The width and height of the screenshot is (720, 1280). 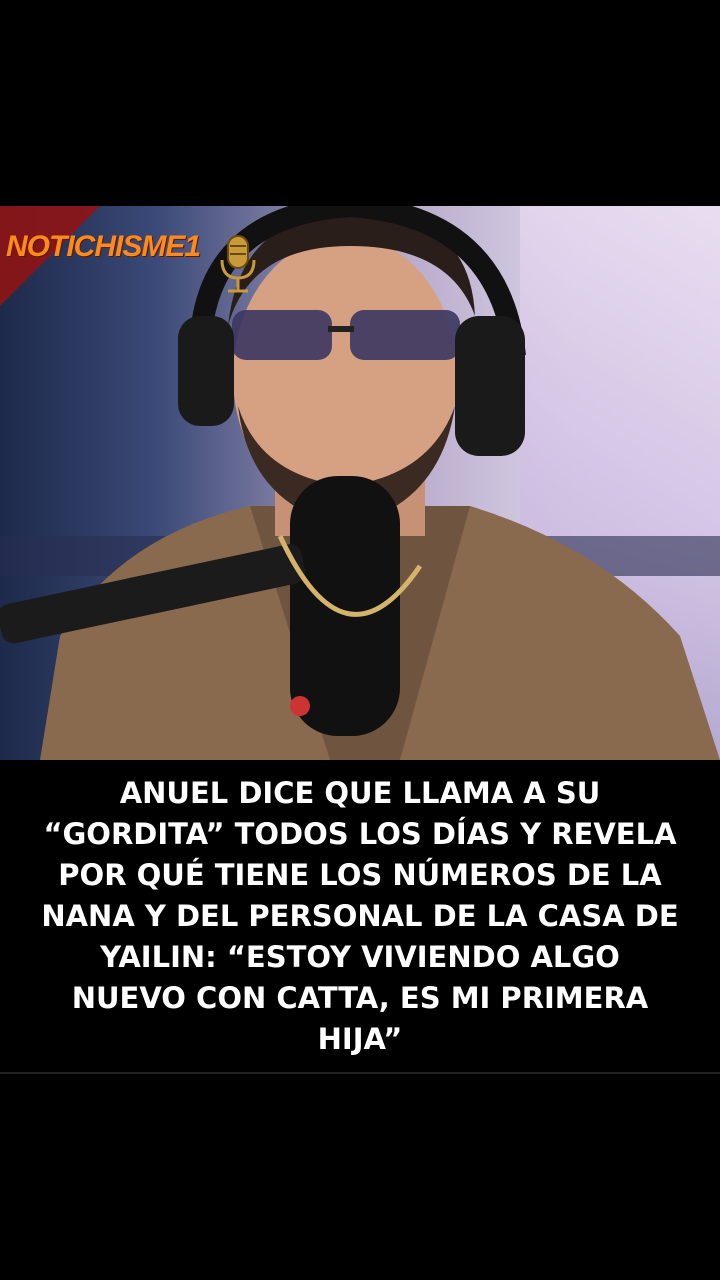 What do you see at coordinates (360, 1073) in the screenshot?
I see `divider` at bounding box center [360, 1073].